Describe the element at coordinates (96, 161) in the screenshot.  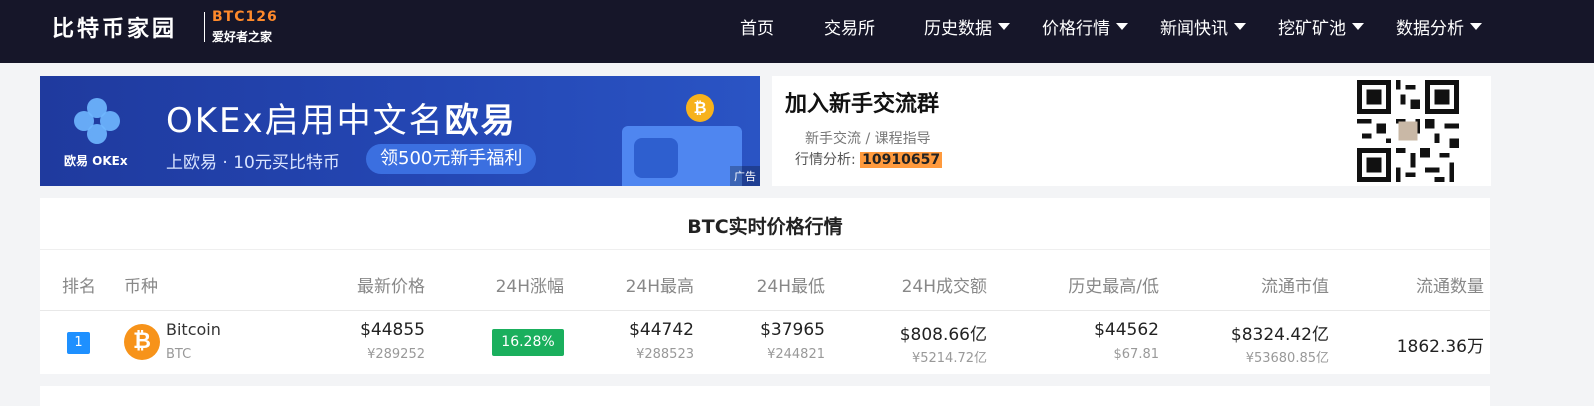
I see `banner-brand: 欧易 OKEx` at that location.